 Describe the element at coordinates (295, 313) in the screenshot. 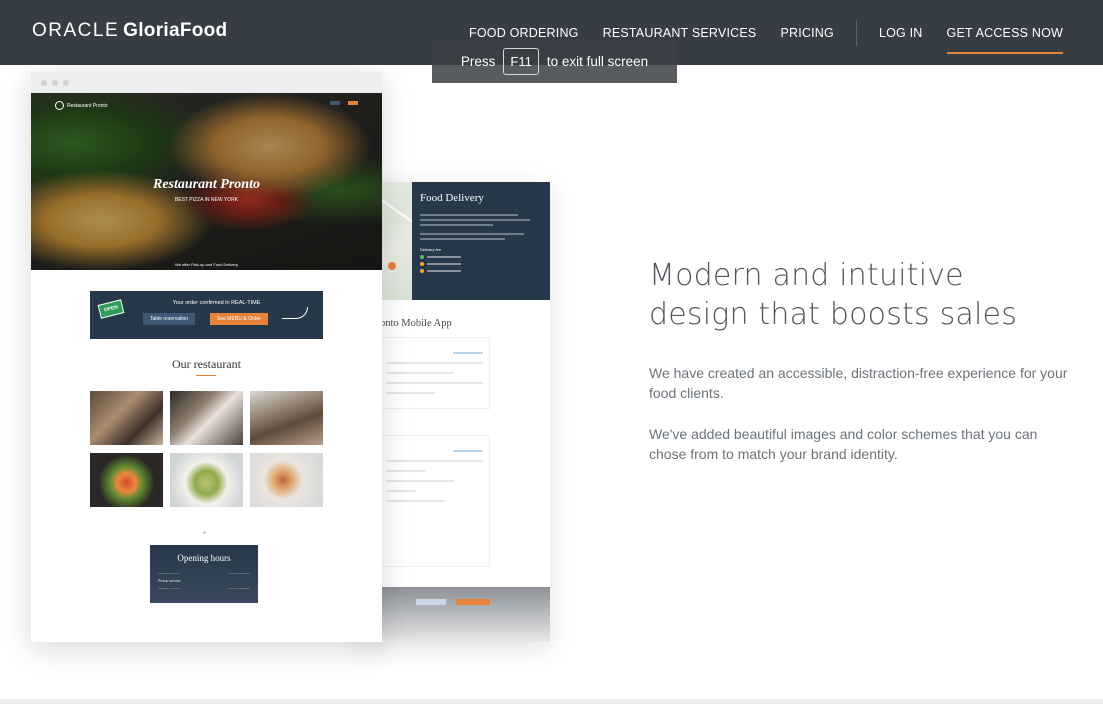

I see `arrow-icon` at that location.